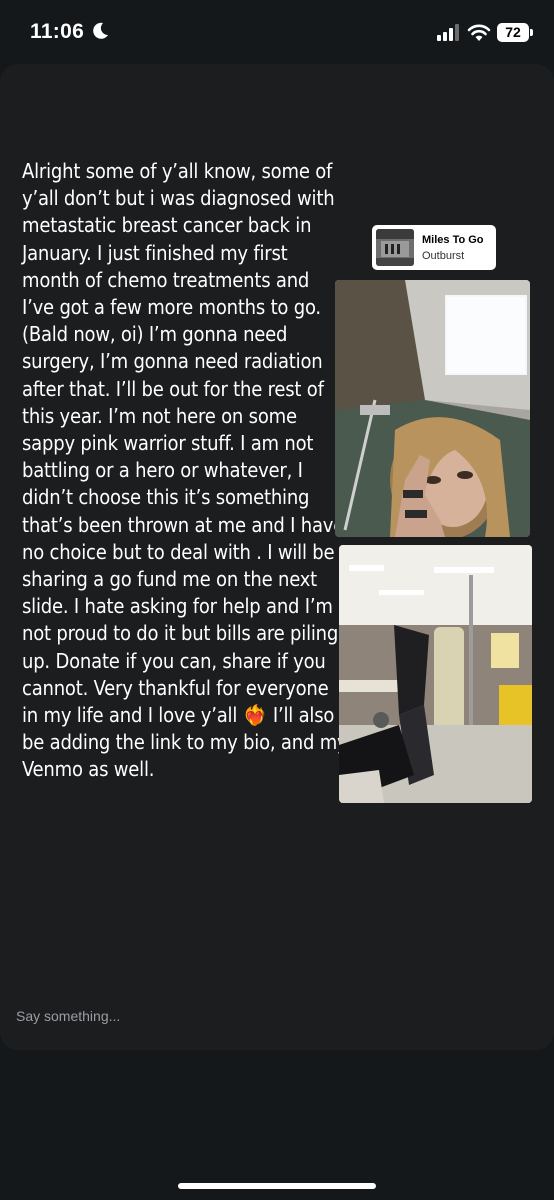 This screenshot has height=1200, width=554. I want to click on song-title: Miles To Go, so click(453, 240).